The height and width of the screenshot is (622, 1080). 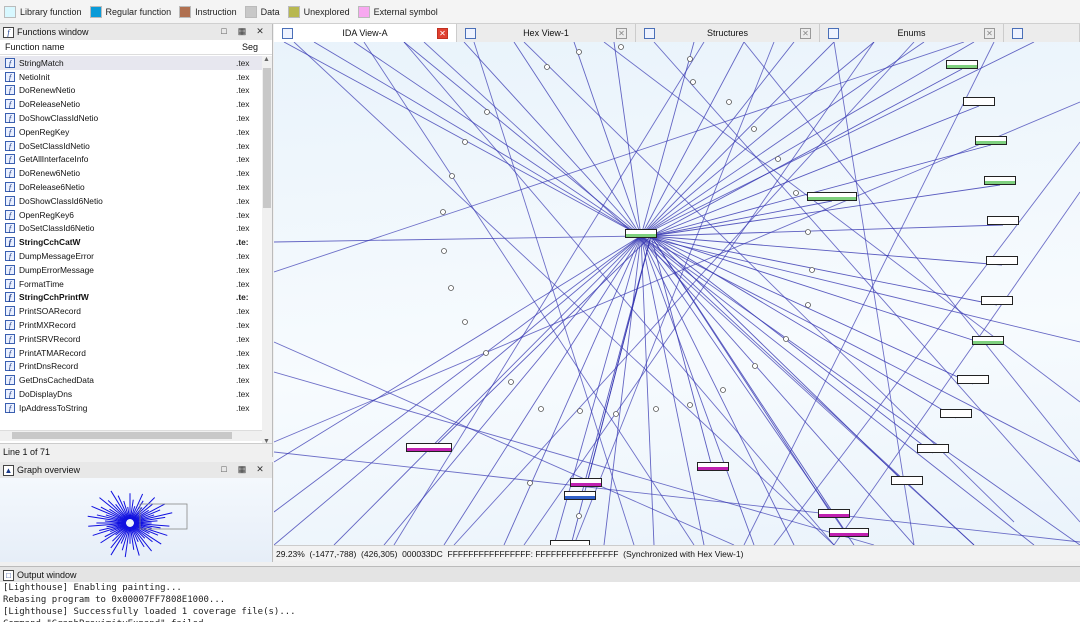 What do you see at coordinates (267, 255) in the screenshot?
I see `functions-vertical-scrollbar: ▲ ▼` at bounding box center [267, 255].